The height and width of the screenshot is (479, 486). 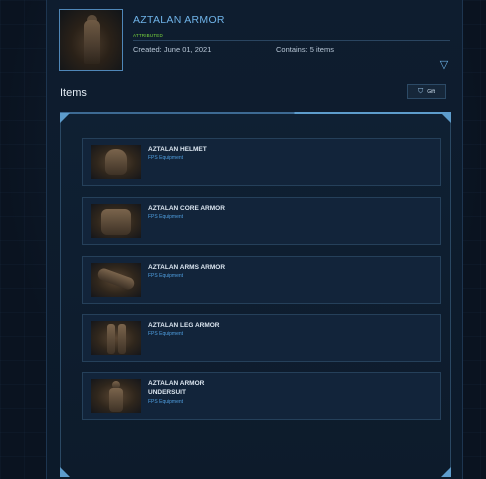 What do you see at coordinates (291, 40) in the screenshot?
I see `header-divider` at bounding box center [291, 40].